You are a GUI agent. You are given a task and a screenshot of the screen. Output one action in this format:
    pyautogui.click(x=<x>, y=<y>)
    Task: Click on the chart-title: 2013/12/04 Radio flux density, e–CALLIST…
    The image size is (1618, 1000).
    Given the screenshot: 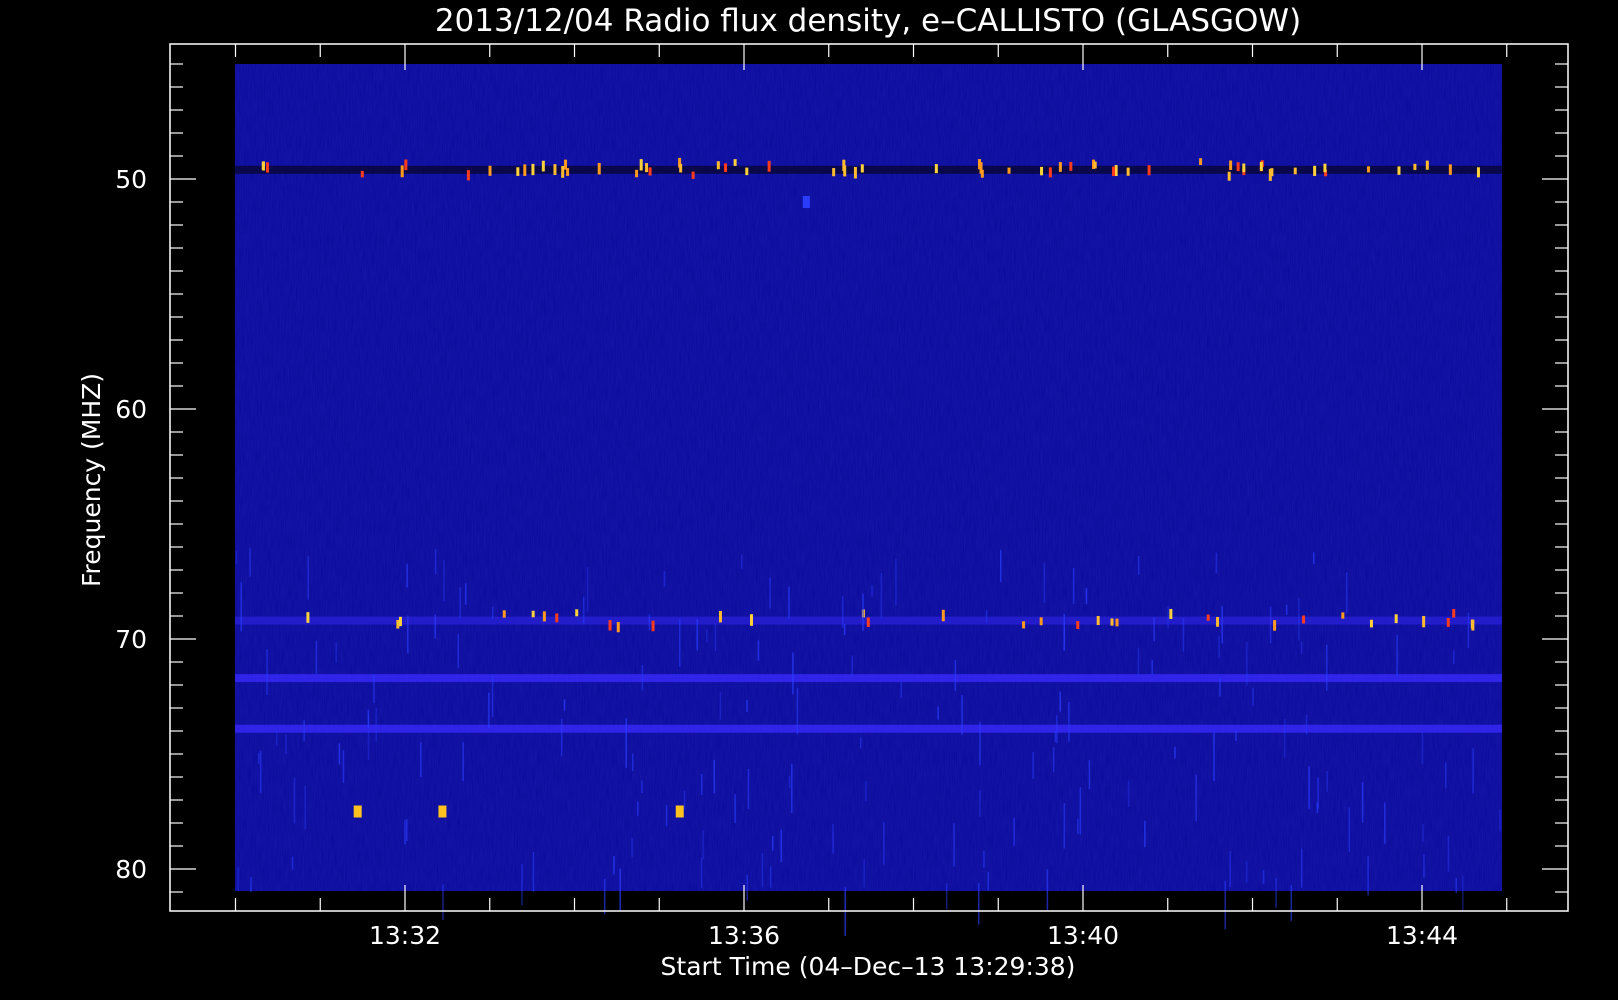 What is the action you would take?
    pyautogui.click(x=868, y=21)
    